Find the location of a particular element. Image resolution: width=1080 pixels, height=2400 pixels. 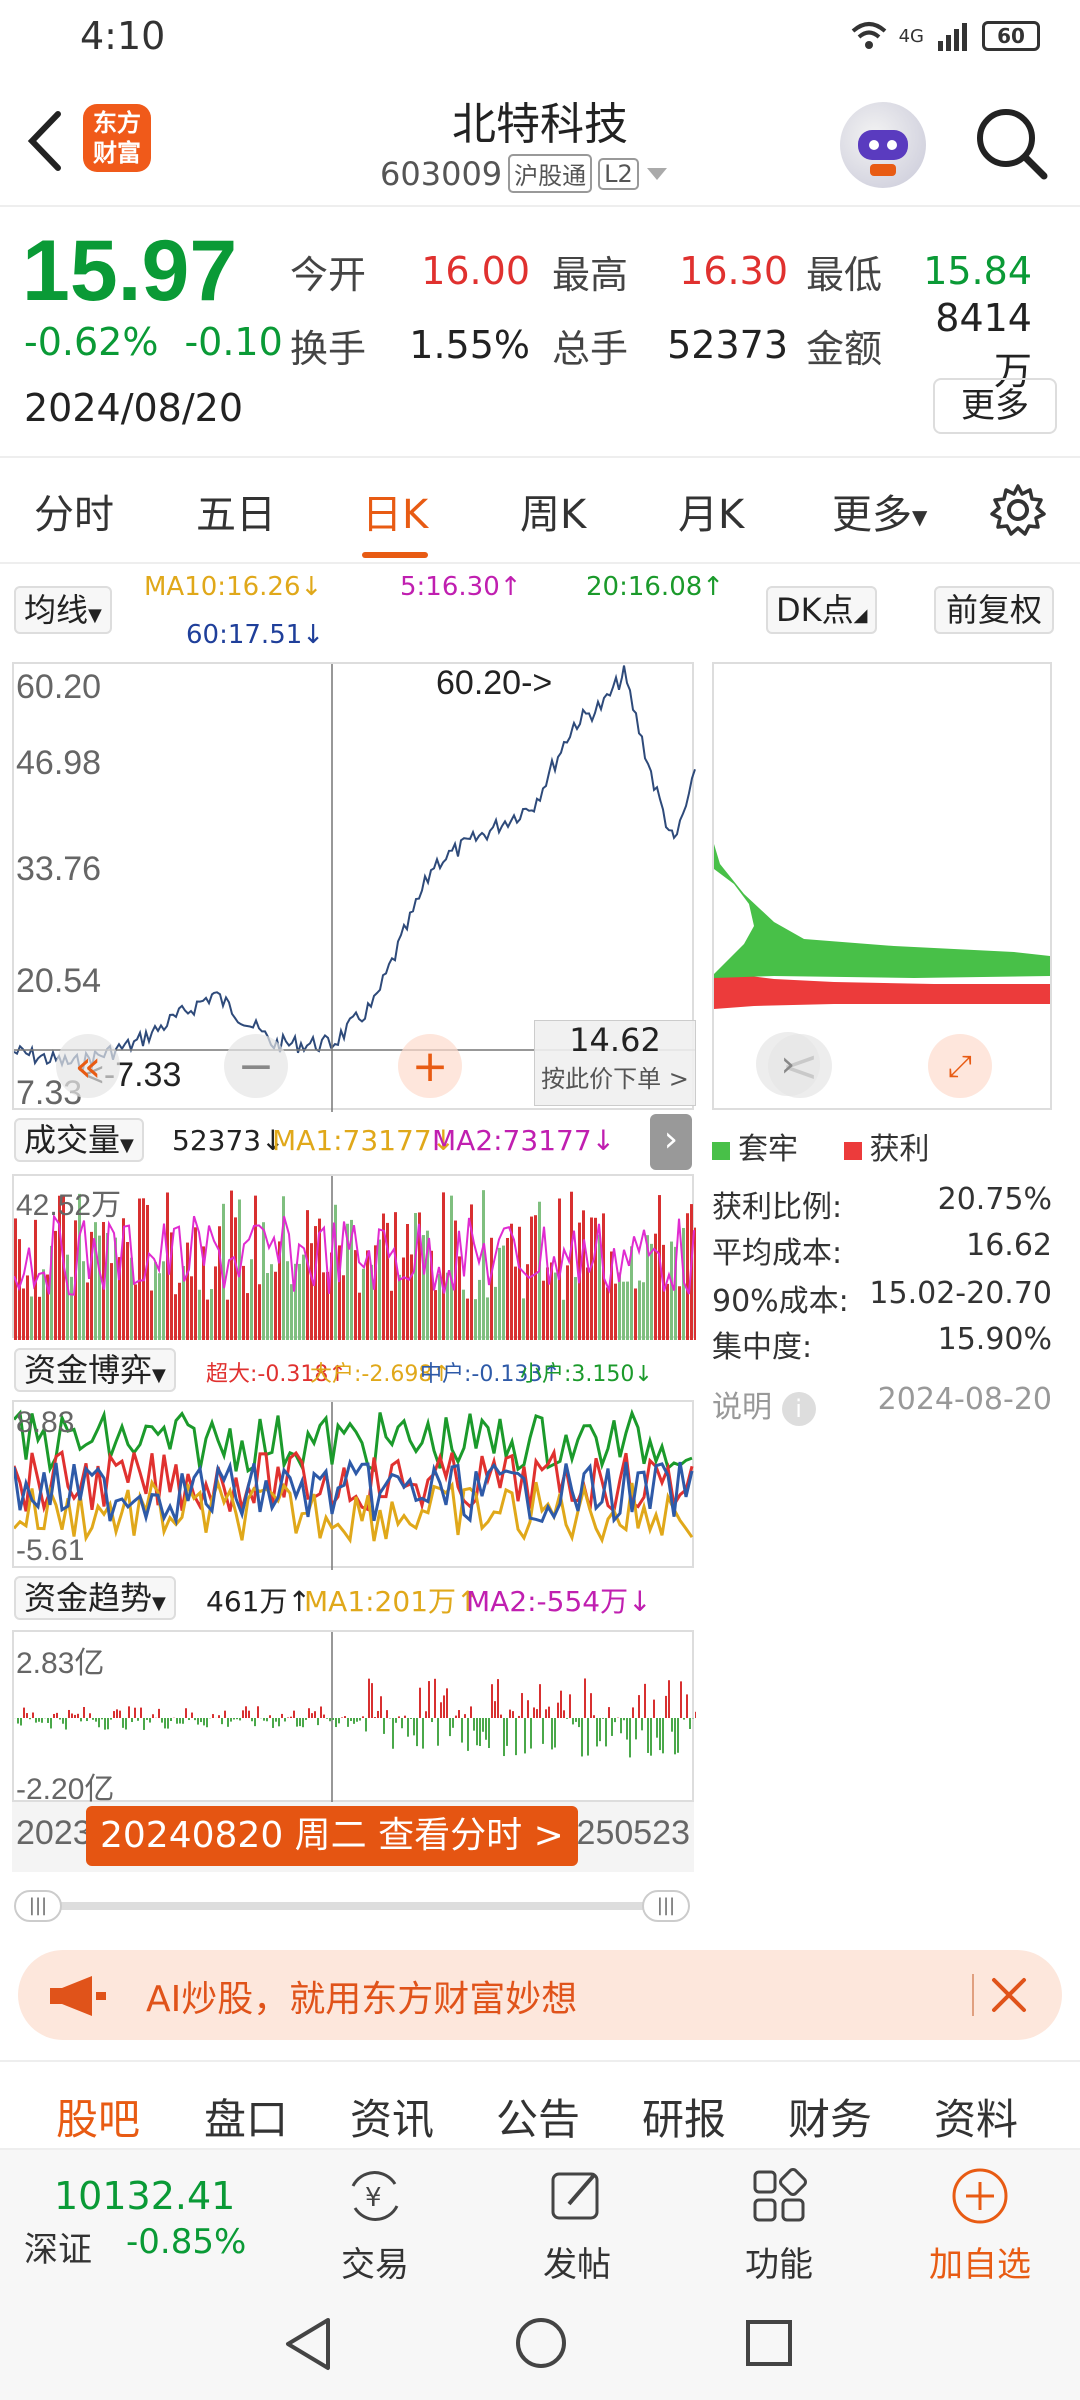

panel-toggle-arrow-icon: › is located at coordinates (671, 1142).